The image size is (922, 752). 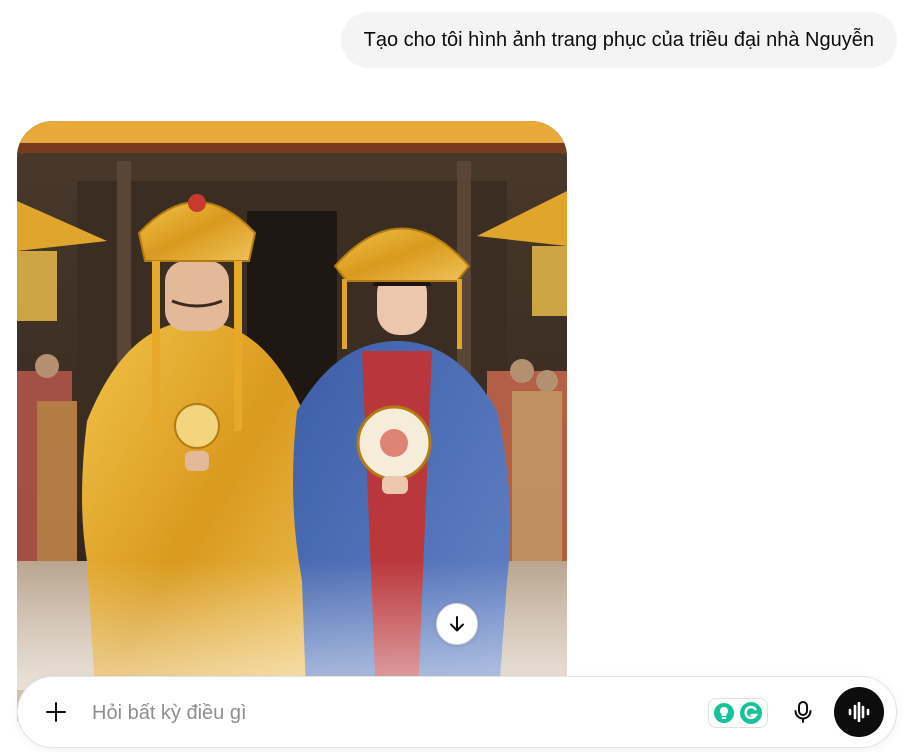 I want to click on add-attachment-button, so click(x=56, y=712).